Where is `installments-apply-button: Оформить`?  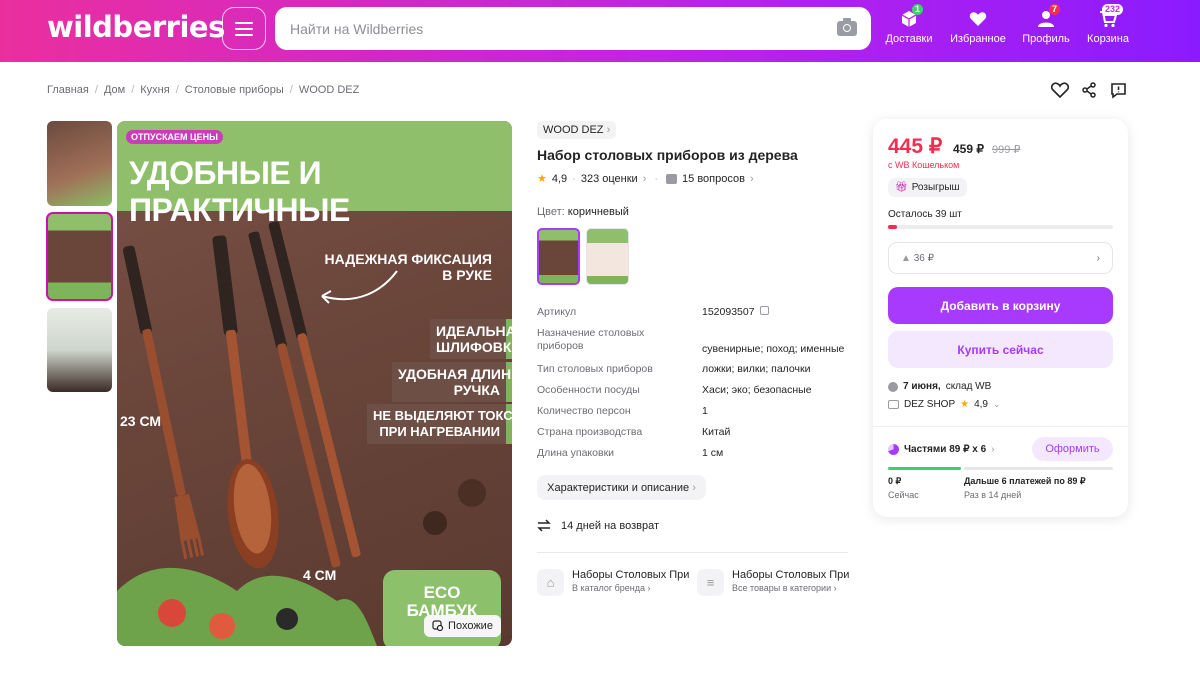 installments-apply-button: Оформить is located at coordinates (1072, 449).